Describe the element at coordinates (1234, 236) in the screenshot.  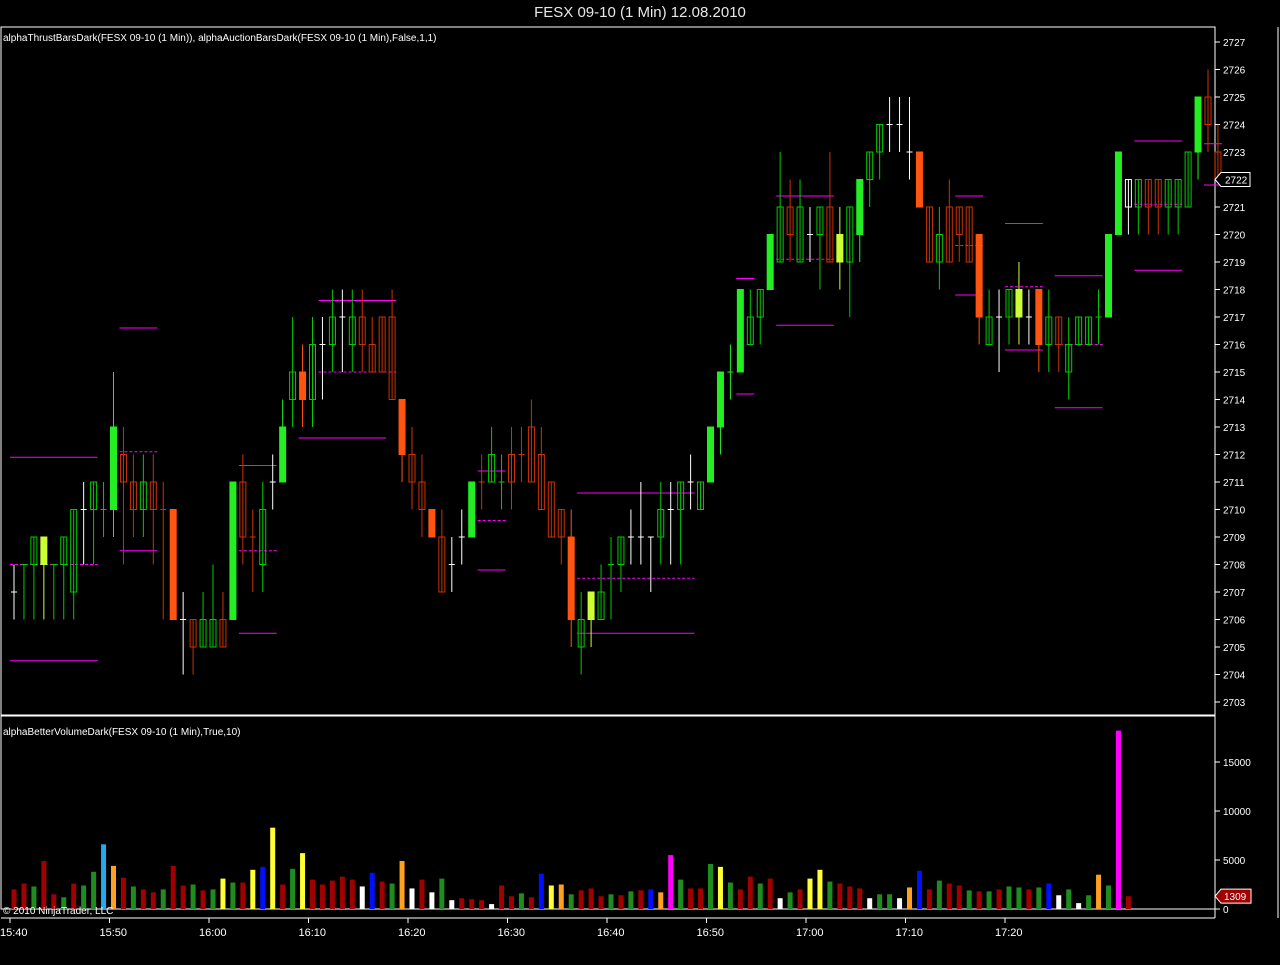
I see `price-tick-label: 2720` at that location.